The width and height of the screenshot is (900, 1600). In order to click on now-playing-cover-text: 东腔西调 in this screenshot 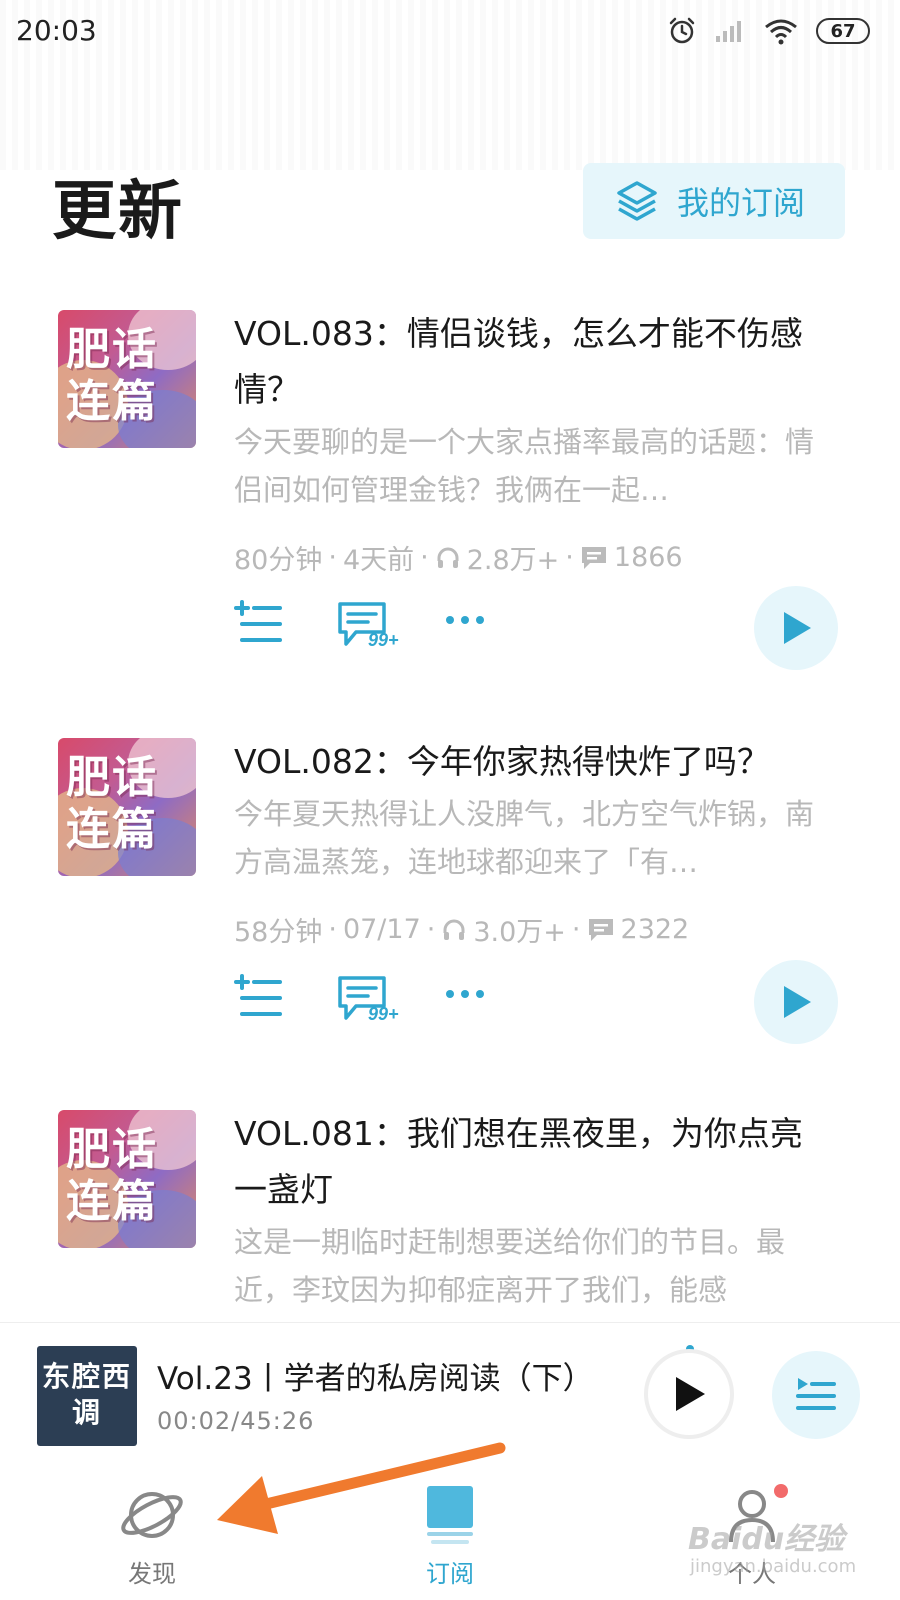, I will do `click(86, 1394)`.